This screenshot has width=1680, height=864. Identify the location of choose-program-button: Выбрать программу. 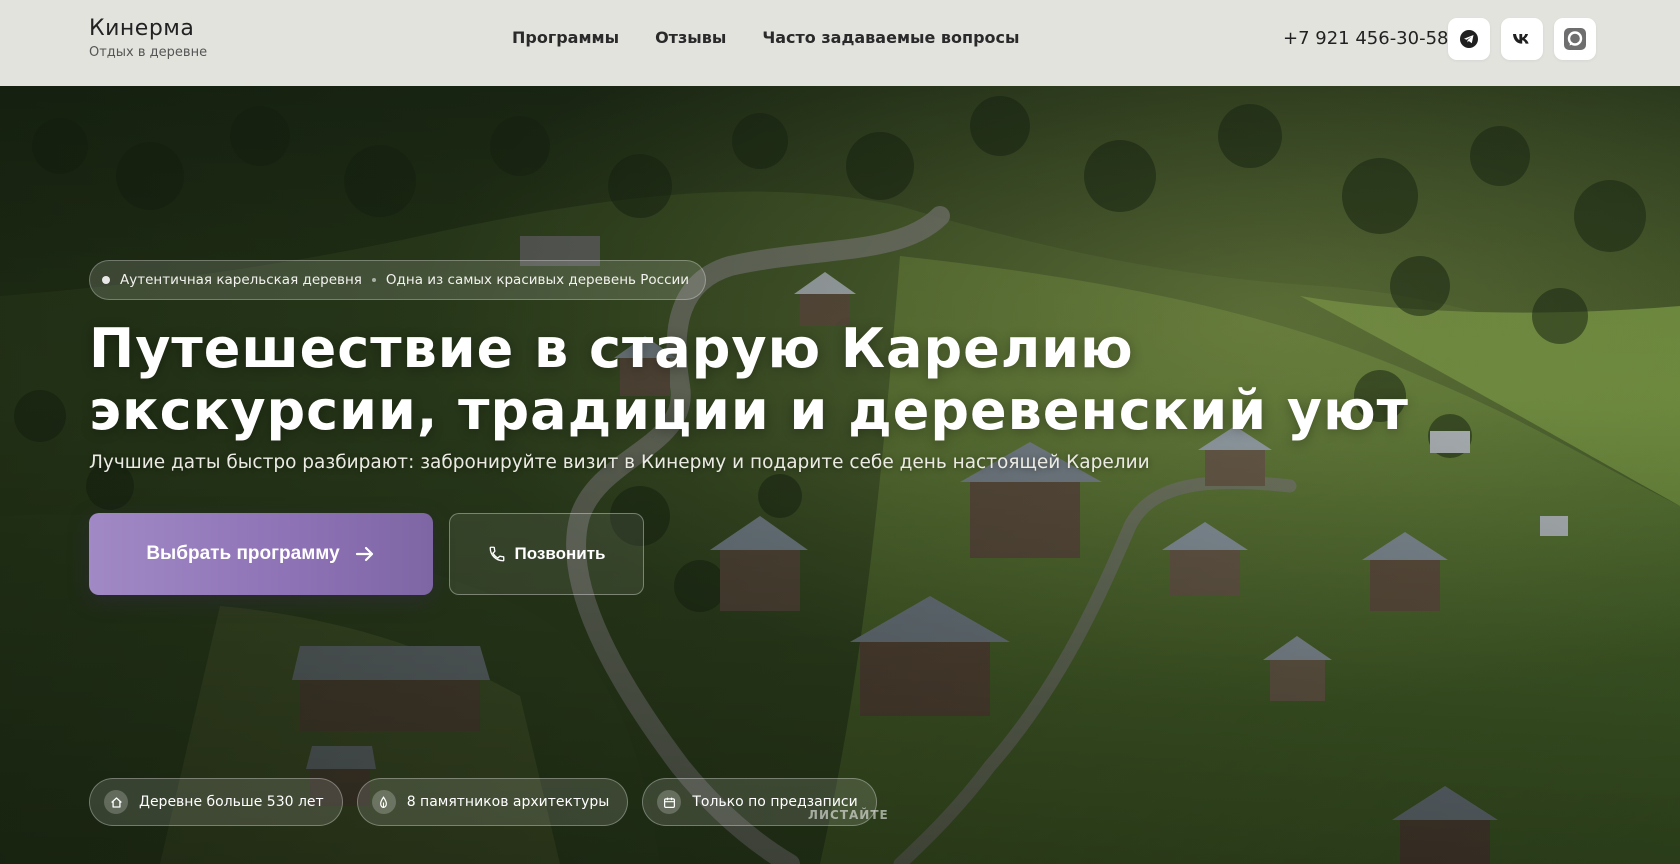
(261, 554).